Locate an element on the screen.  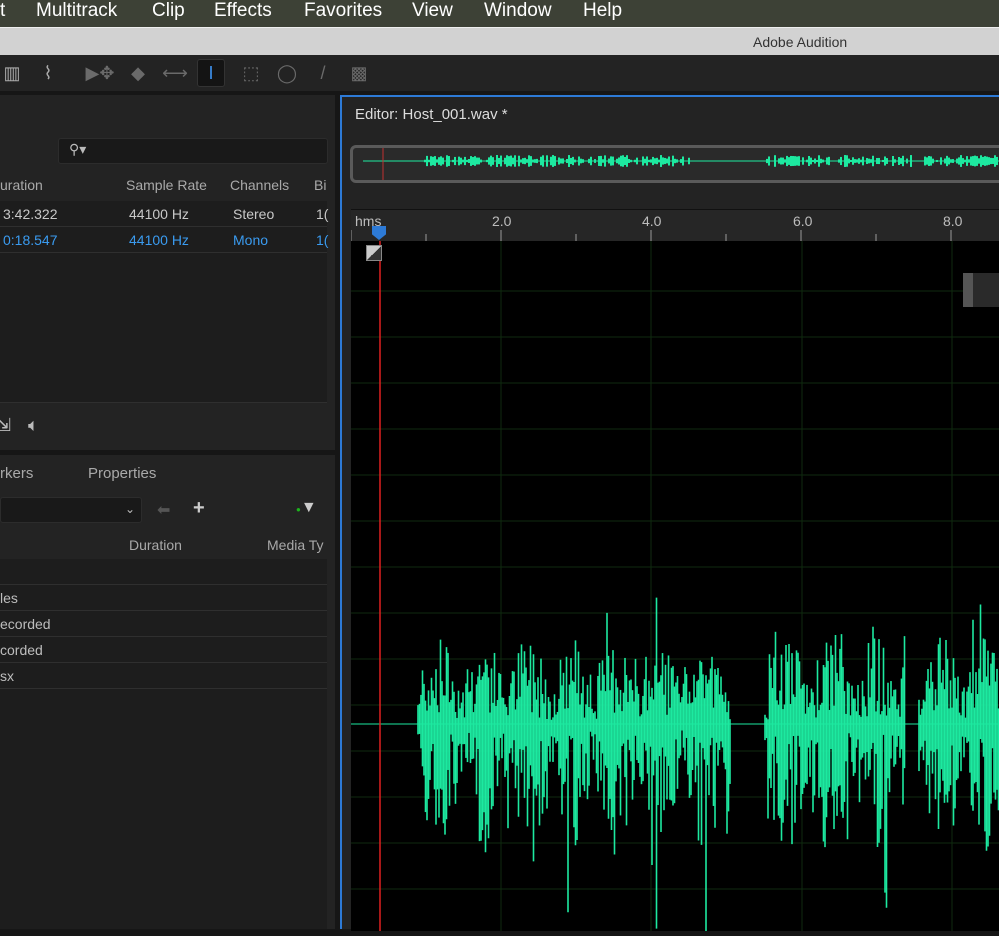
ruler-ticks is located at coordinates (651, 236).